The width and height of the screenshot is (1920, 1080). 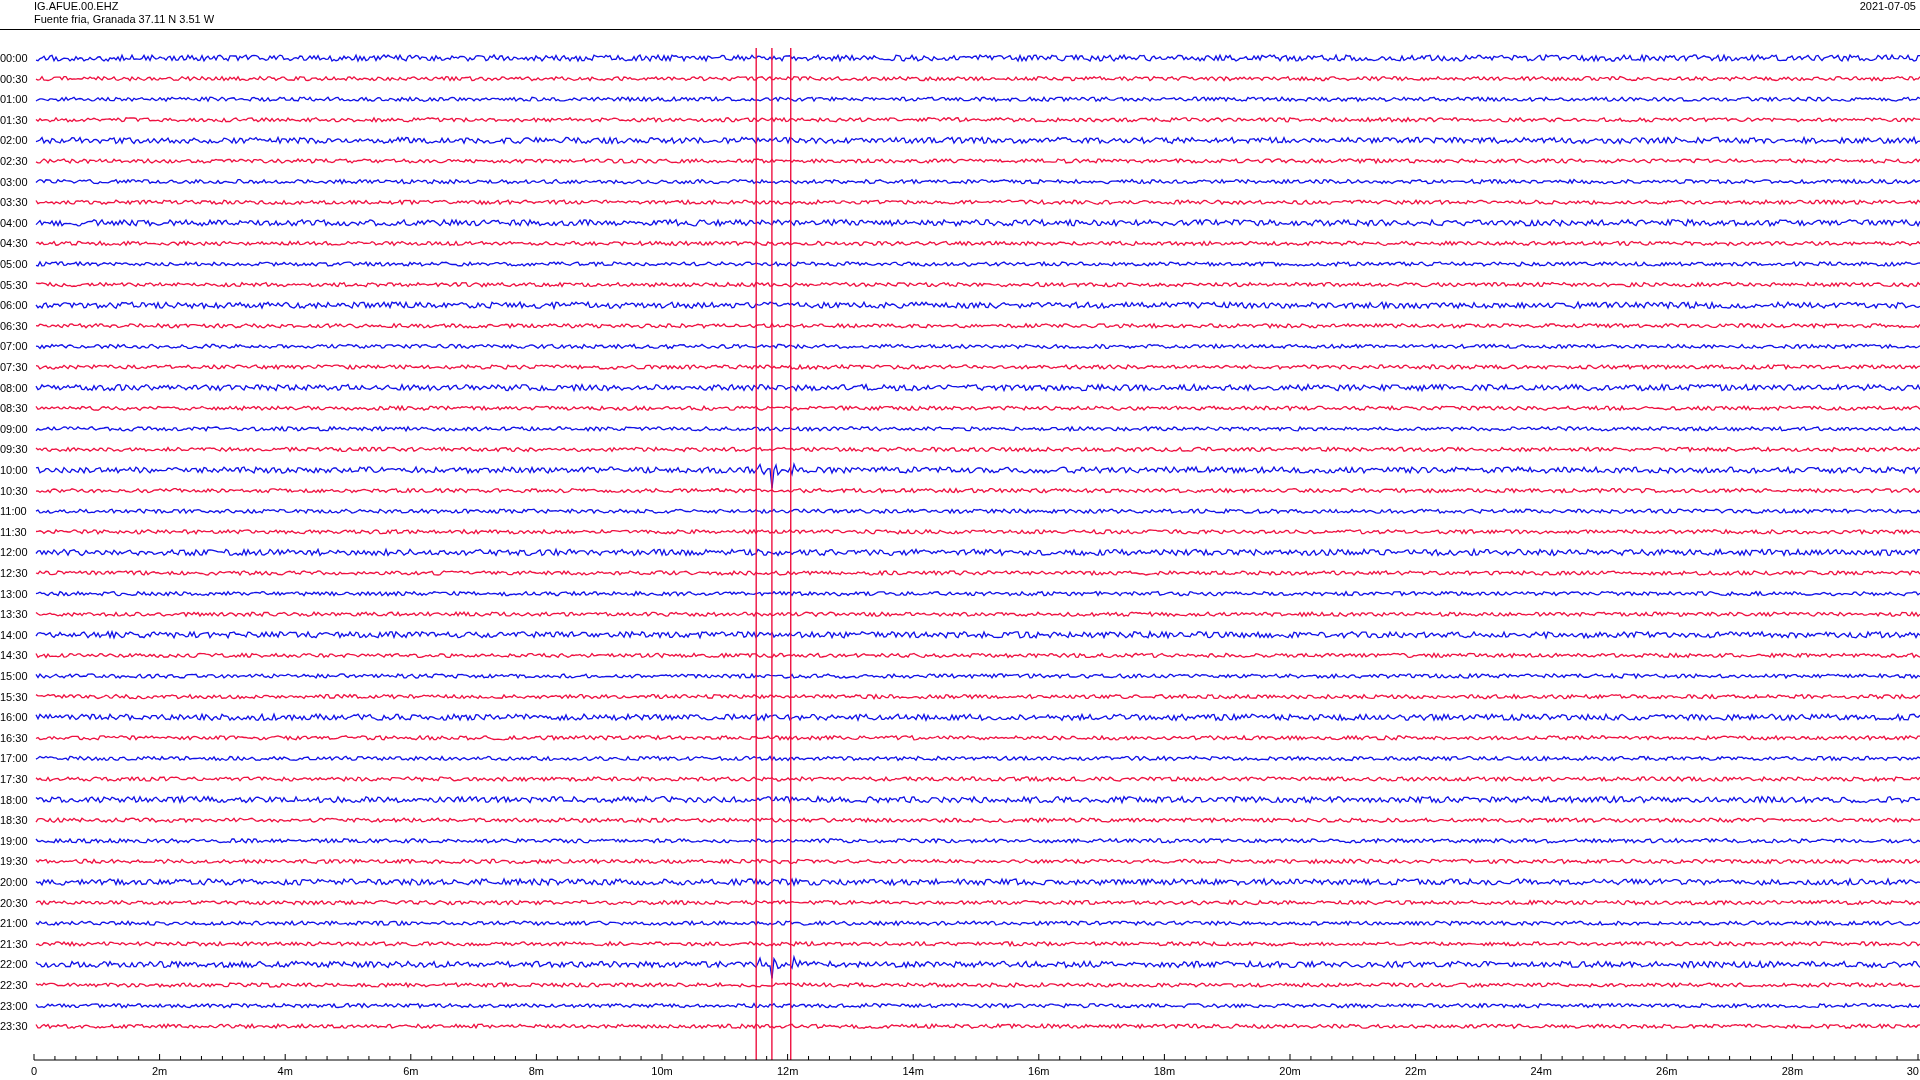 I want to click on hour-label: 05:30, so click(x=14, y=284).